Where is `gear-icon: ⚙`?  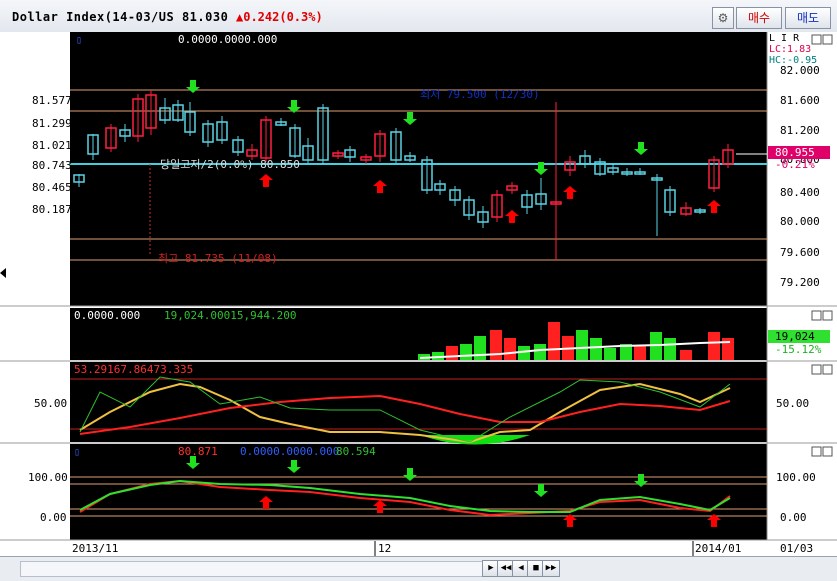
gear-icon: ⚙ is located at coordinates (723, 18).